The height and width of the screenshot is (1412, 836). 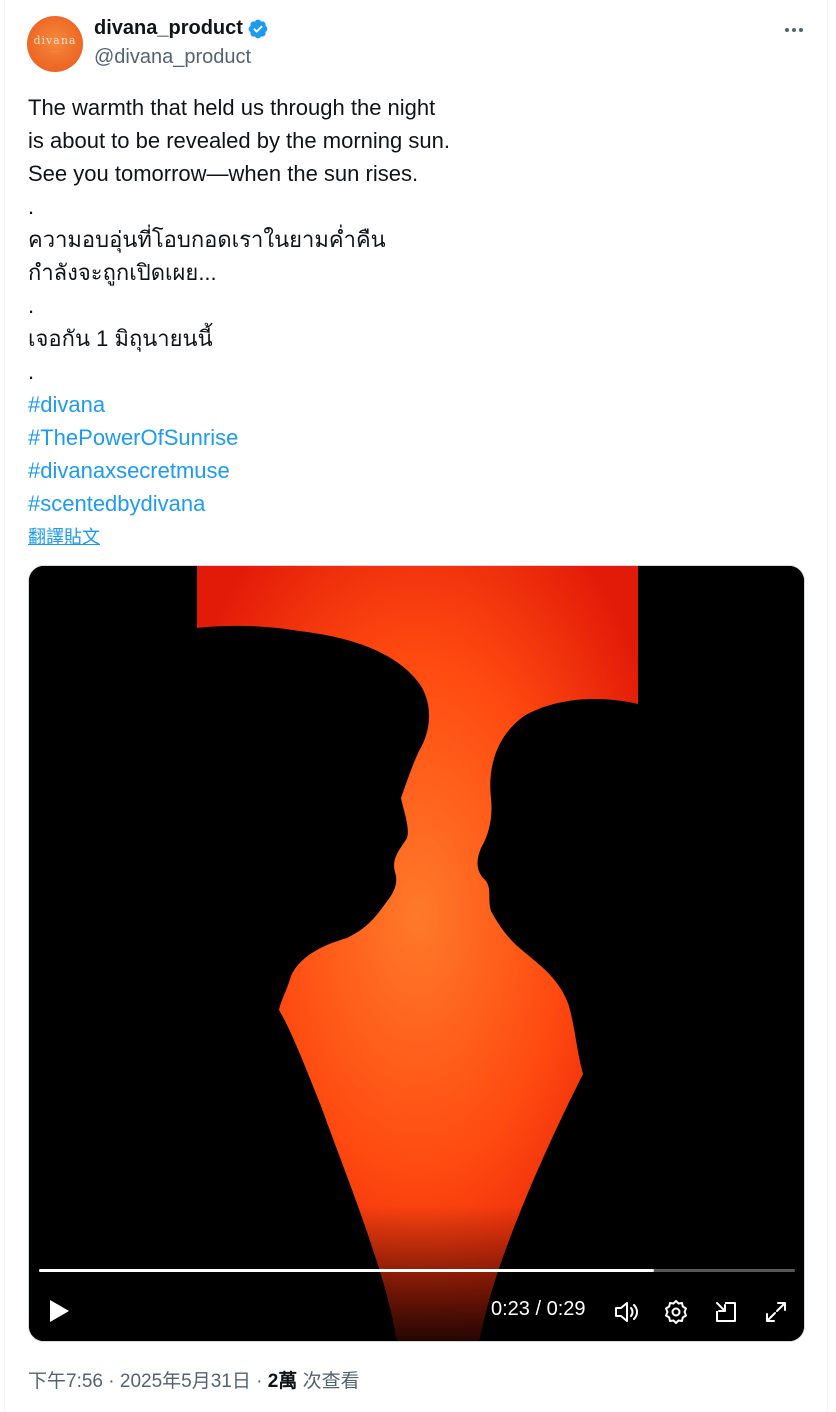 I want to click on views-label: 次查看, so click(x=331, y=1381).